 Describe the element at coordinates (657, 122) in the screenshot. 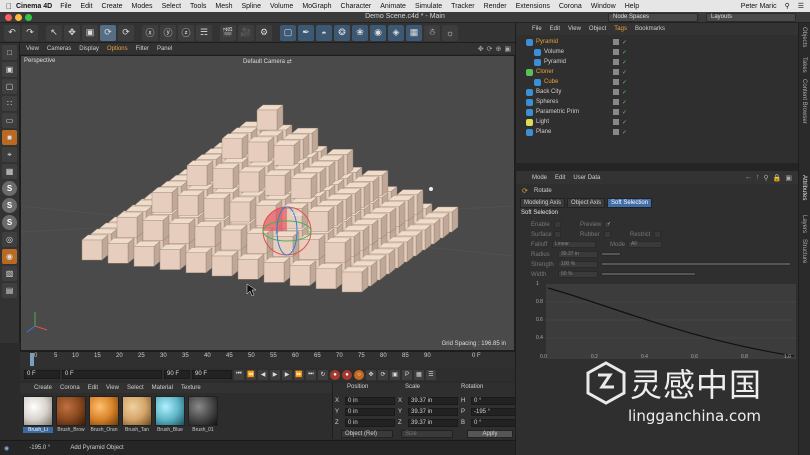

I see `object-row: Light ✓` at that location.